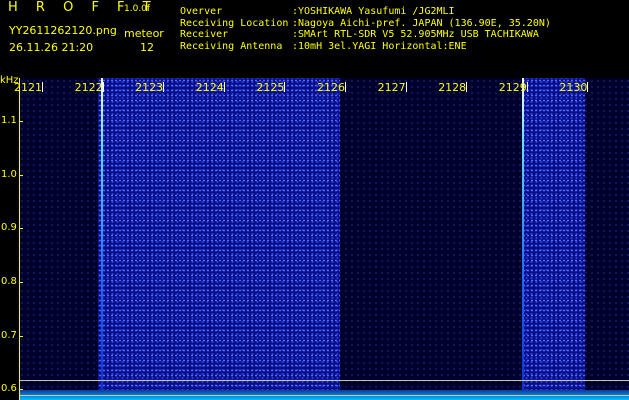  What do you see at coordinates (379, 46) in the screenshot?
I see `info-value: :10mH 3el.YAGI Horizontal:ENE` at bounding box center [379, 46].